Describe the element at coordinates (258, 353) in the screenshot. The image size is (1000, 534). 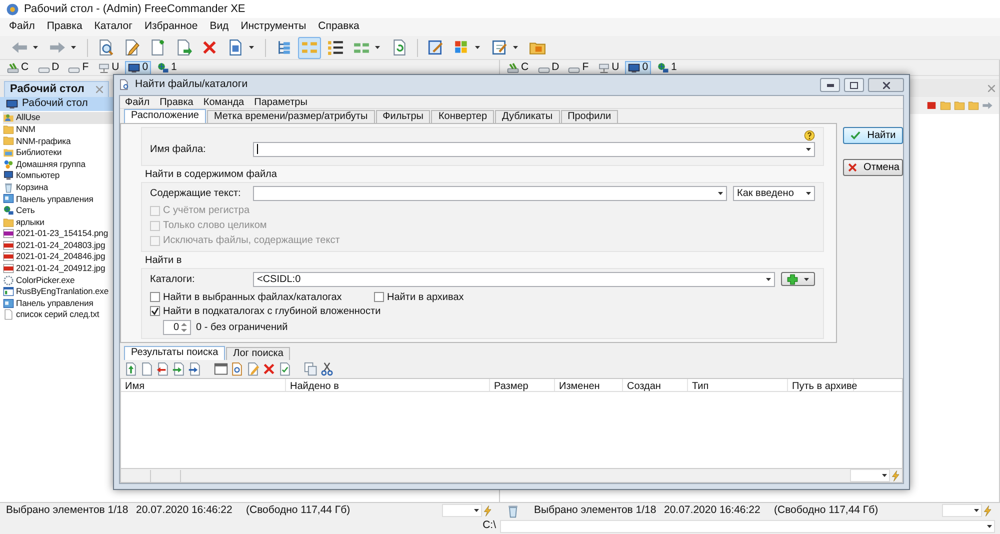
I see `tab: Лог поиска` at that location.